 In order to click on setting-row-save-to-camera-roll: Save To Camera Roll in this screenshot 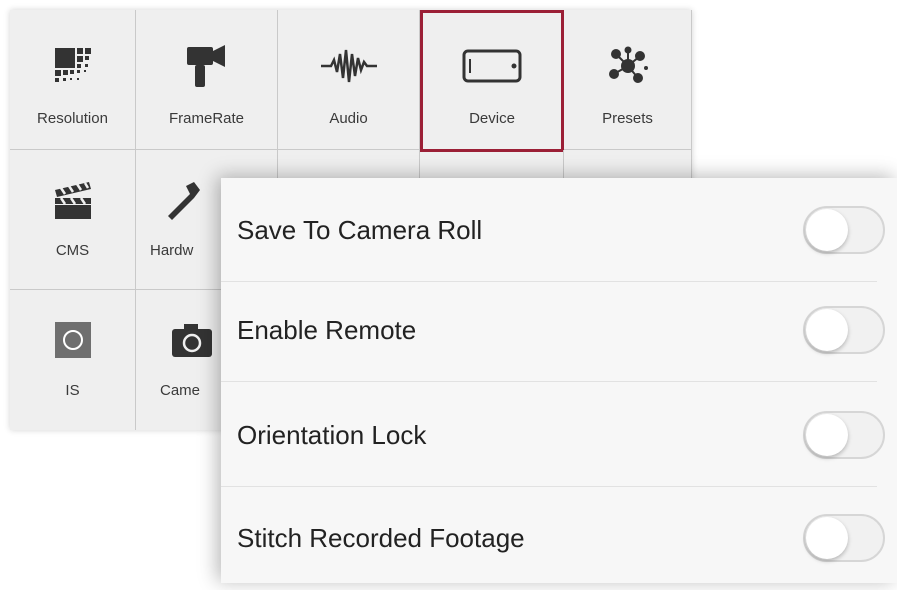, I will do `click(559, 230)`.